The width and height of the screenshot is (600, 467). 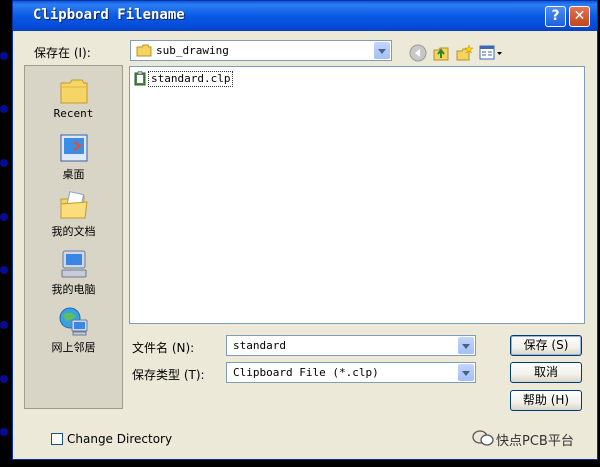 What do you see at coordinates (305, 16) in the screenshot?
I see `title-bar: Clipboard Filename ? ✕` at bounding box center [305, 16].